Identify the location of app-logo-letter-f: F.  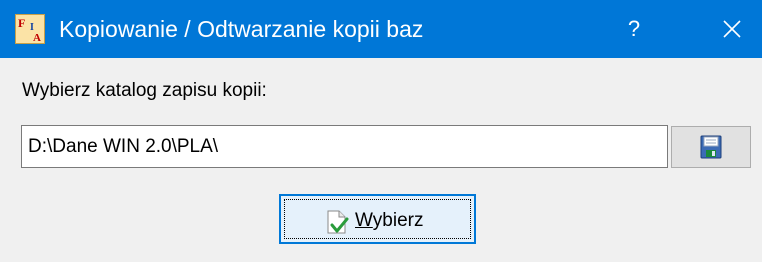
(21, 23).